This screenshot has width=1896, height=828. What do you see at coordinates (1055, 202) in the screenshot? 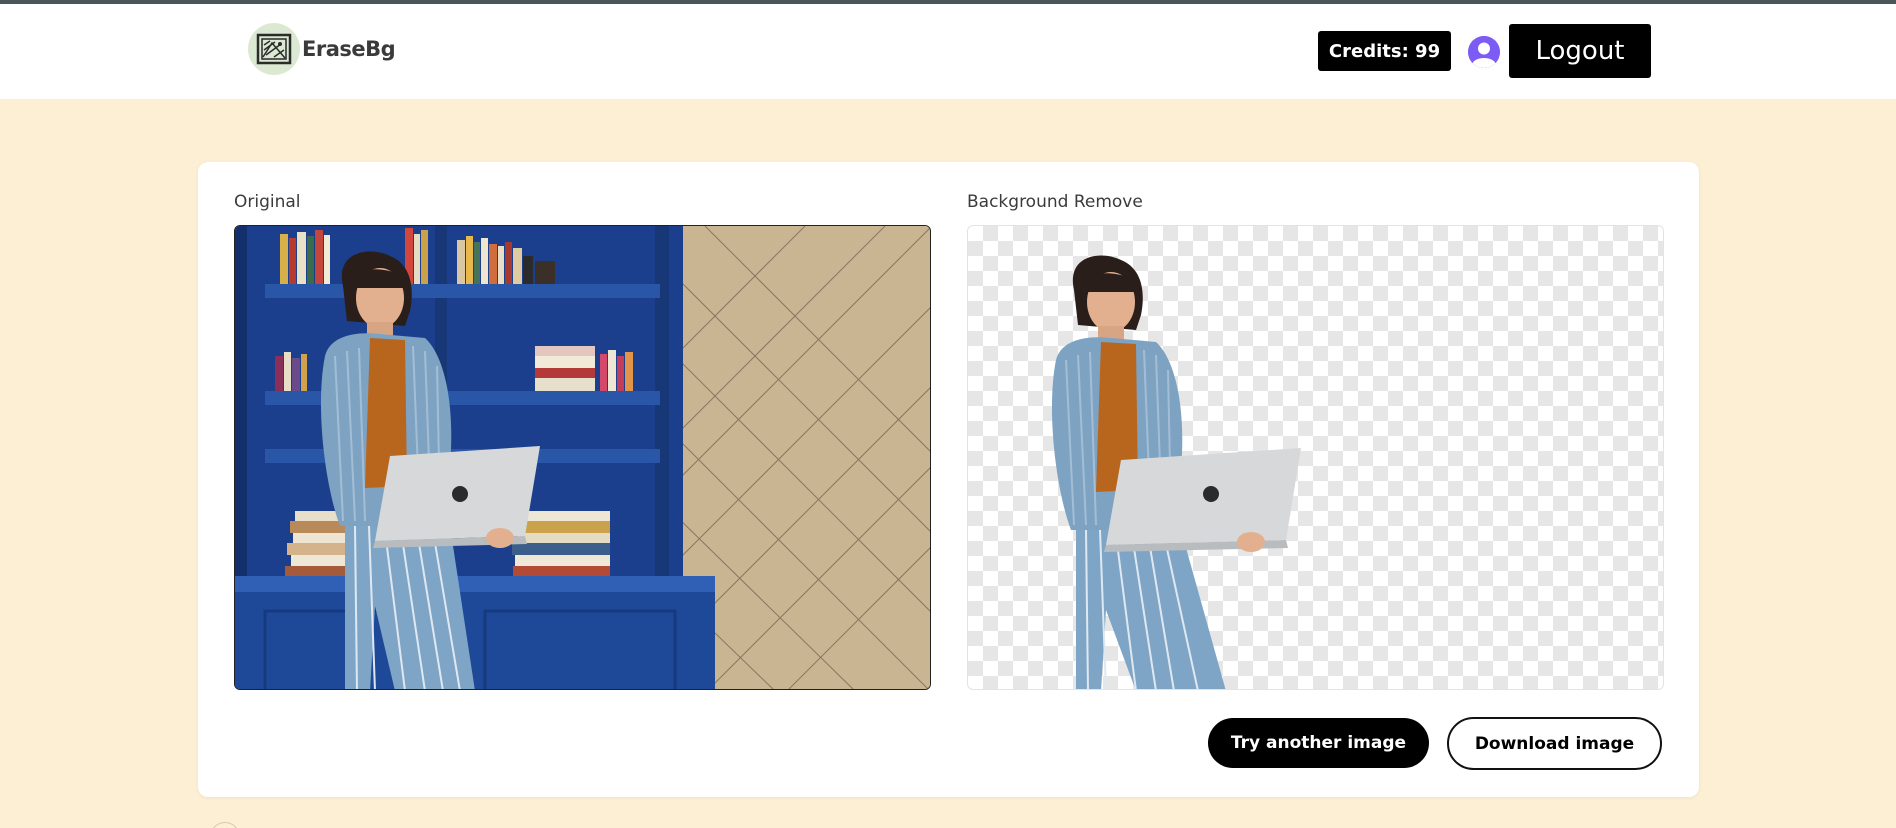
I see `background-removed-label: Background Remove` at bounding box center [1055, 202].